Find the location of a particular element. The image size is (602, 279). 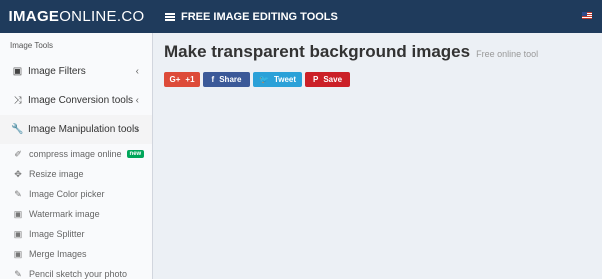

top-navbar: IMAGE ONLINE.CO FREE IMAGE EDITING TOOLS is located at coordinates (301, 16).